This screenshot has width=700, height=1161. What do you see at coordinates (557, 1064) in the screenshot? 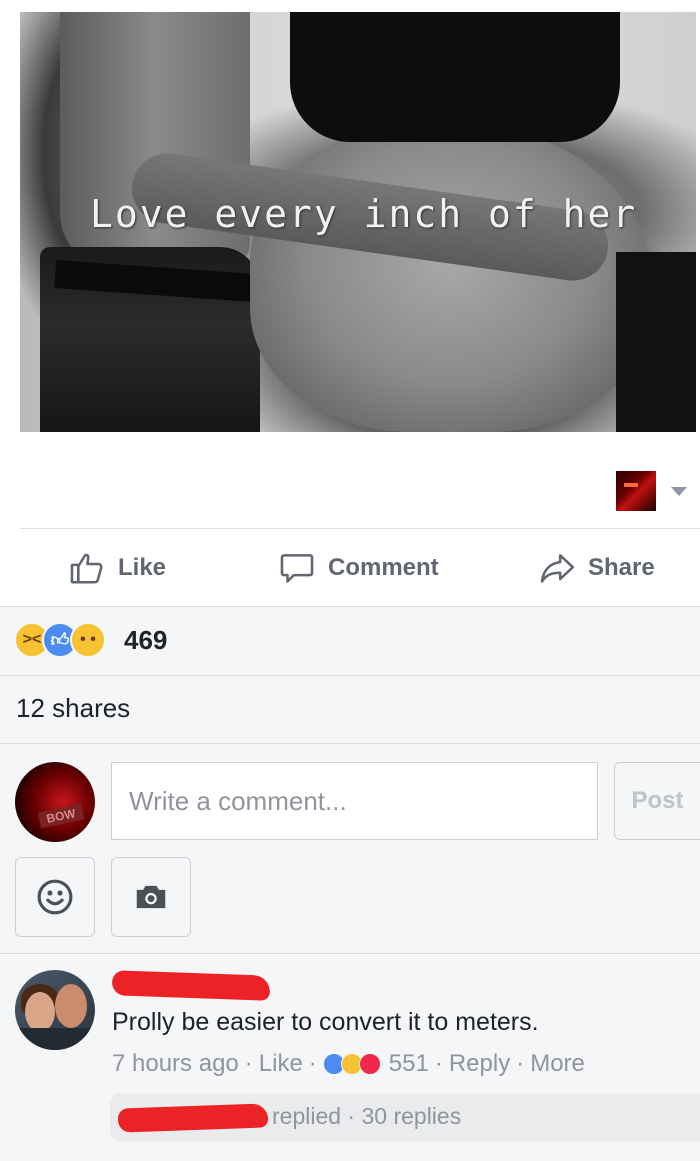
I see `more-link: More` at bounding box center [557, 1064].